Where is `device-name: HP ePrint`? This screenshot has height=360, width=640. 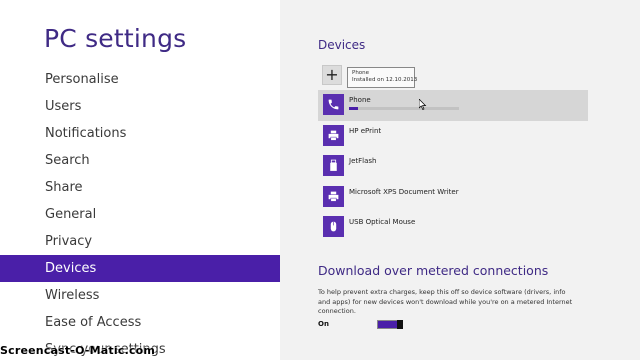
device-name: HP ePrint is located at coordinates (365, 130).